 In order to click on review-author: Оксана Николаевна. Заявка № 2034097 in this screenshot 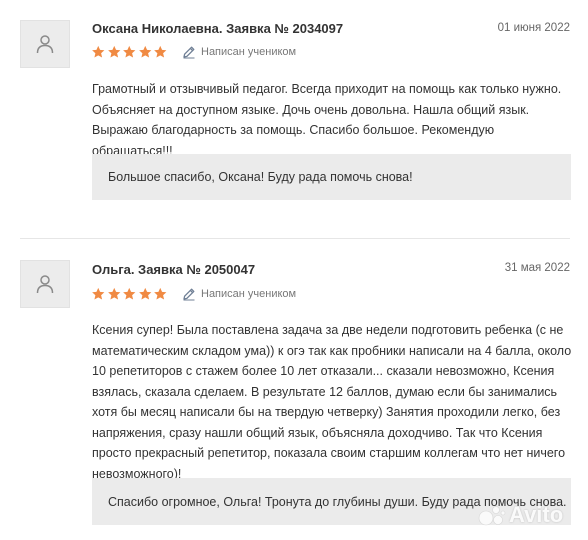, I will do `click(218, 28)`.